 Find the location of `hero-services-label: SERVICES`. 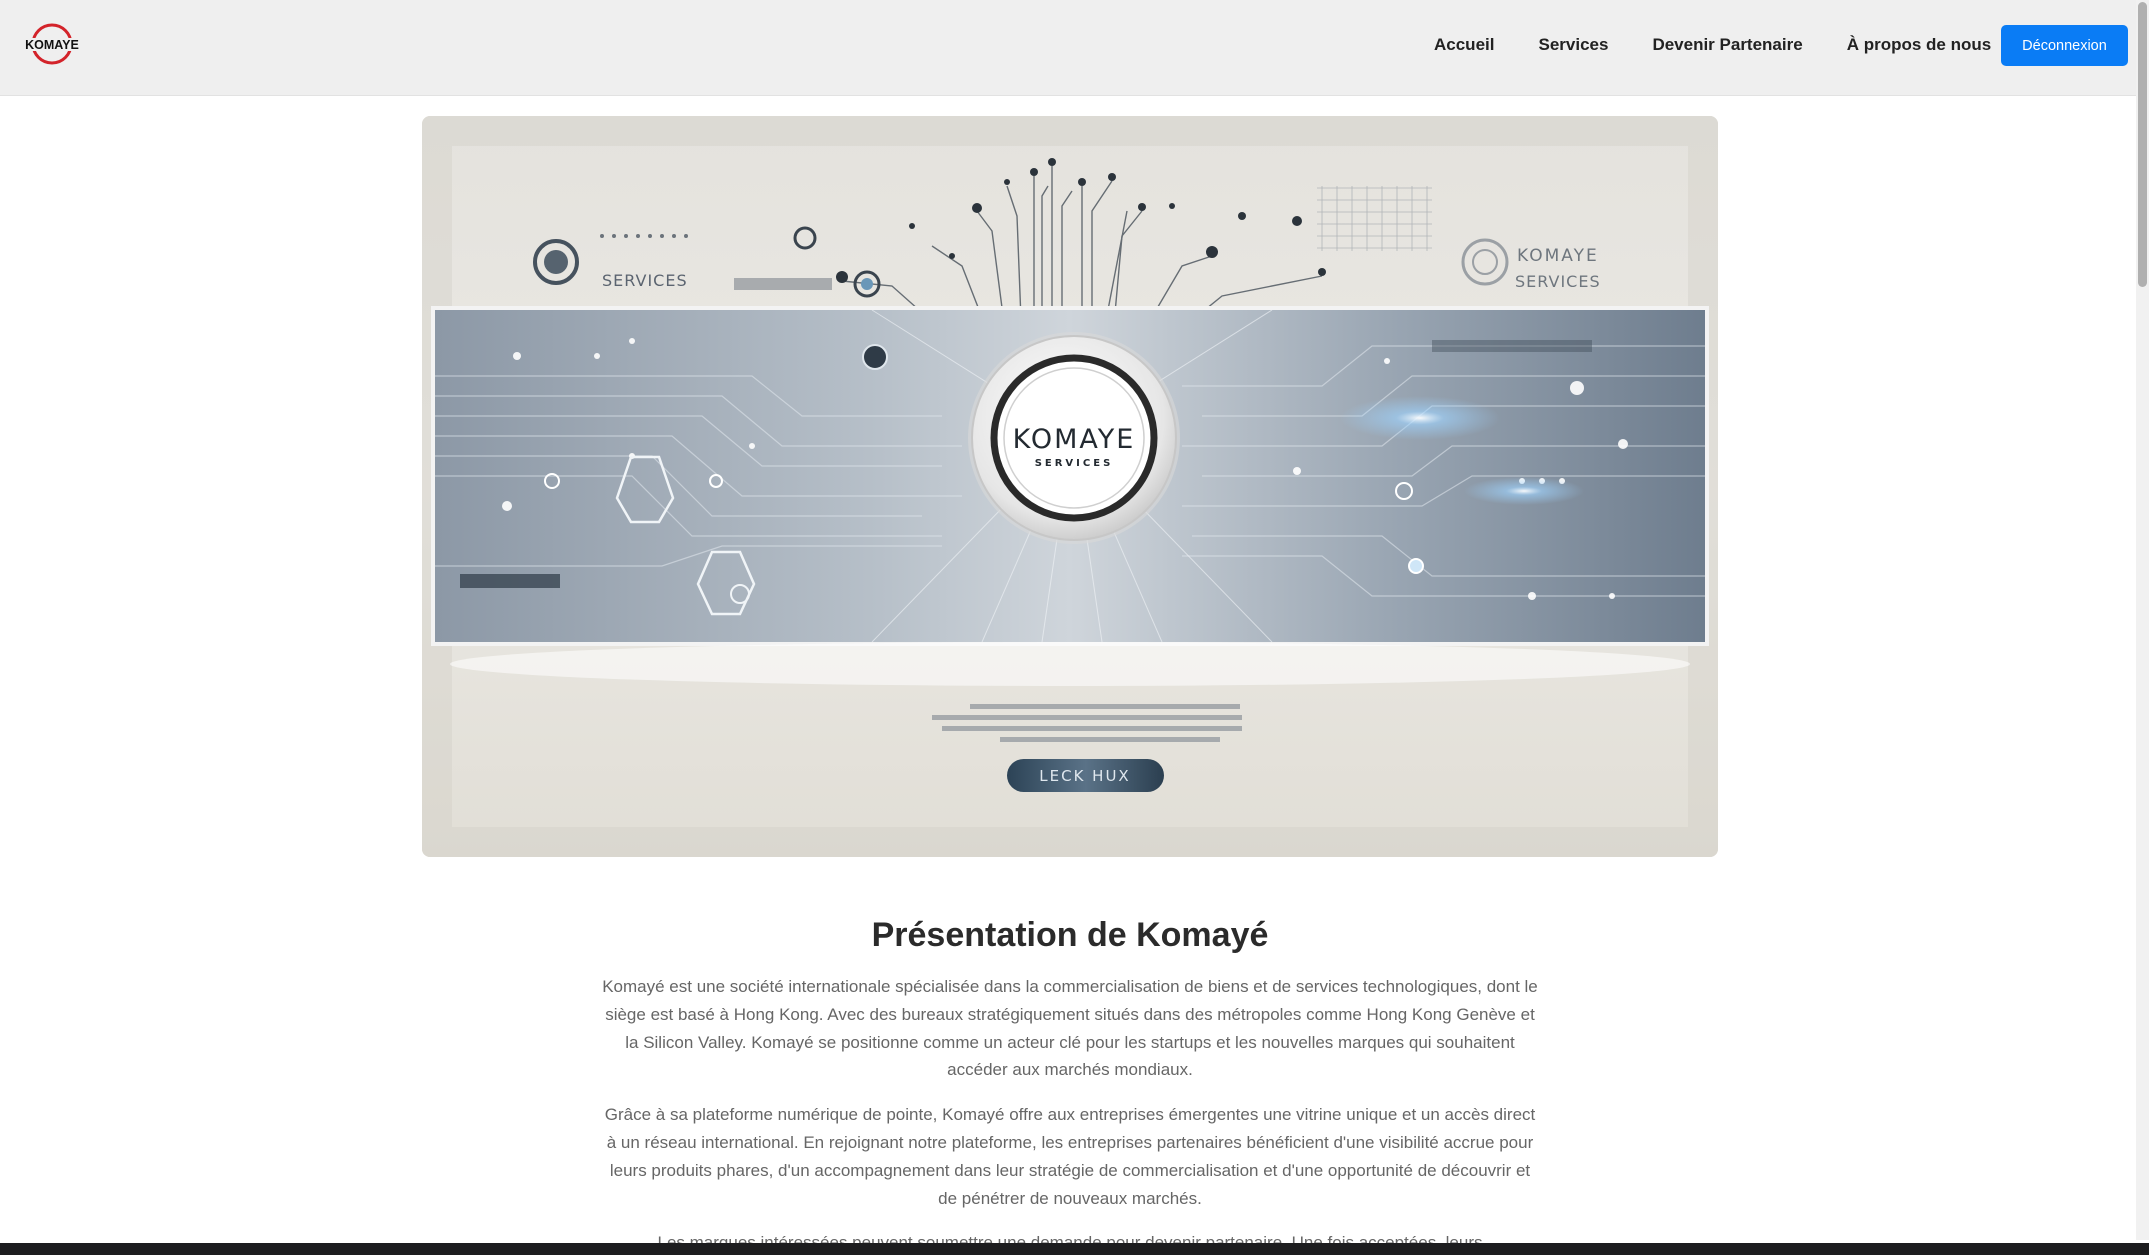

hero-services-label: SERVICES is located at coordinates (645, 280).